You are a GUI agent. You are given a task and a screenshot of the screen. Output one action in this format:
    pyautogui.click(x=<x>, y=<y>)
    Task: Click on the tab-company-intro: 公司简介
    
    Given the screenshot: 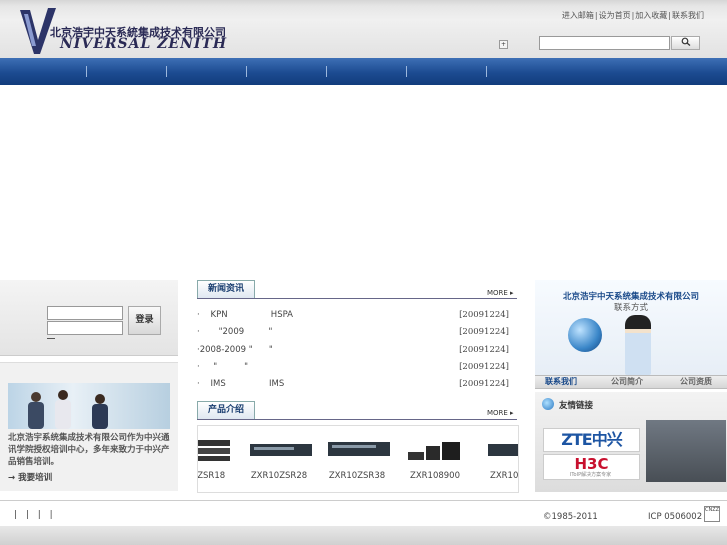 What is the action you would take?
    pyautogui.click(x=627, y=382)
    